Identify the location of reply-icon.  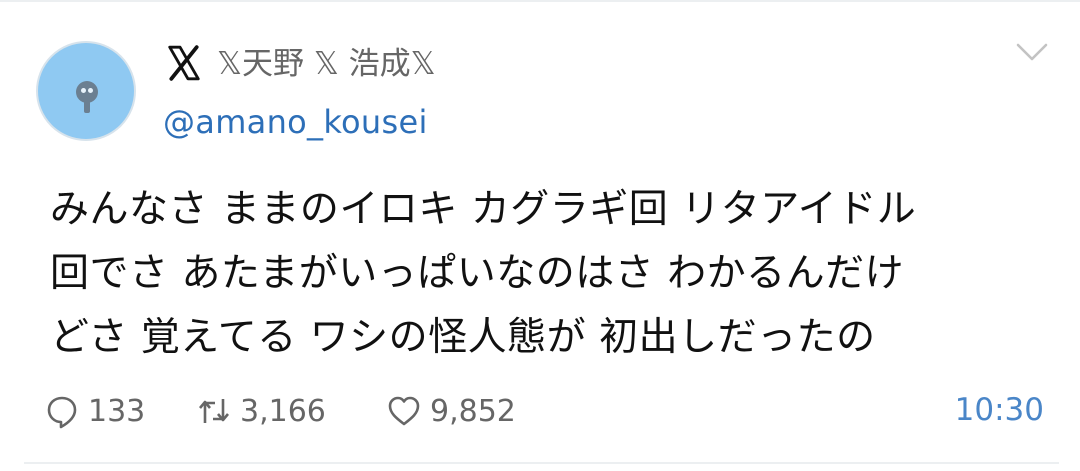
(62, 412).